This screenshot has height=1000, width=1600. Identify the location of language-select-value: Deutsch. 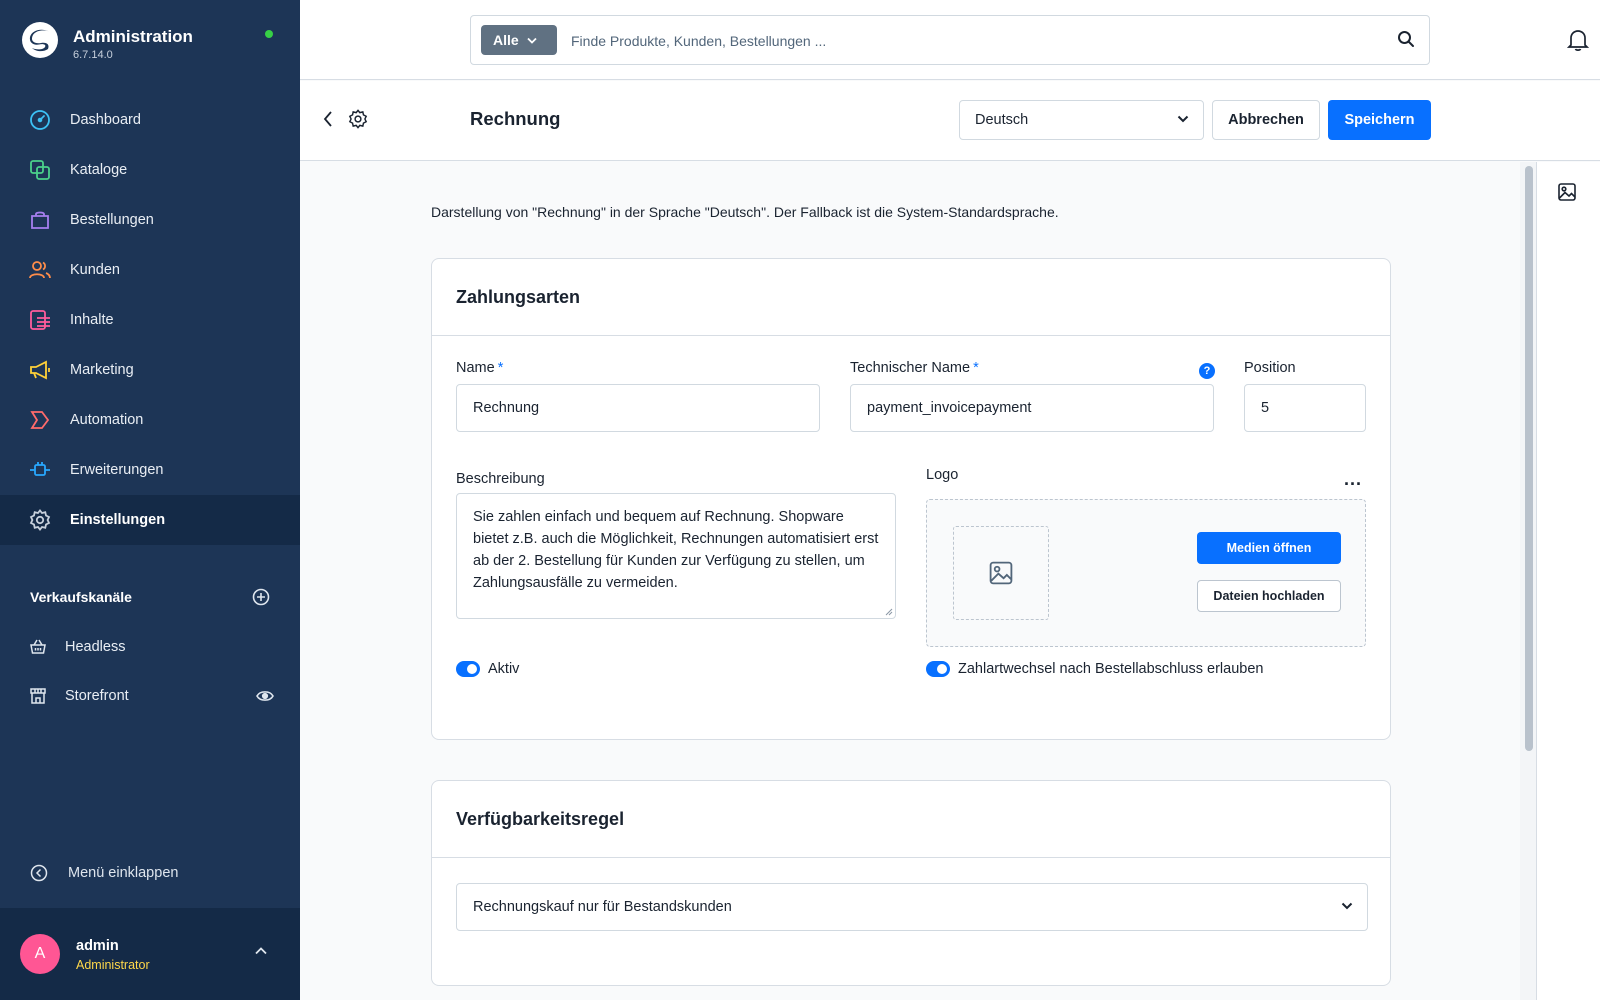
(1002, 120).